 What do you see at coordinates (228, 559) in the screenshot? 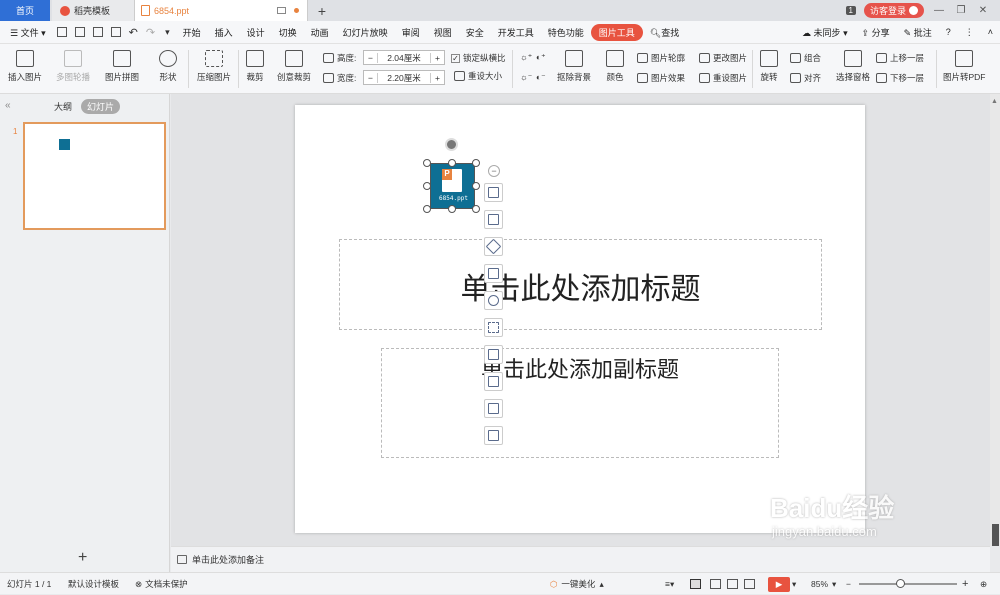
I see `notes-placeholder: 单击此处添加备注` at bounding box center [228, 559].